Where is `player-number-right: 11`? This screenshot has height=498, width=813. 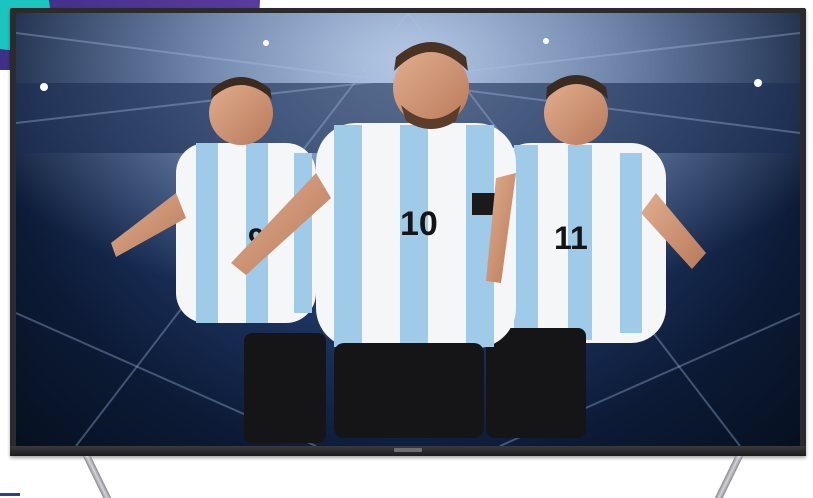 player-number-right: 11 is located at coordinates (571, 238).